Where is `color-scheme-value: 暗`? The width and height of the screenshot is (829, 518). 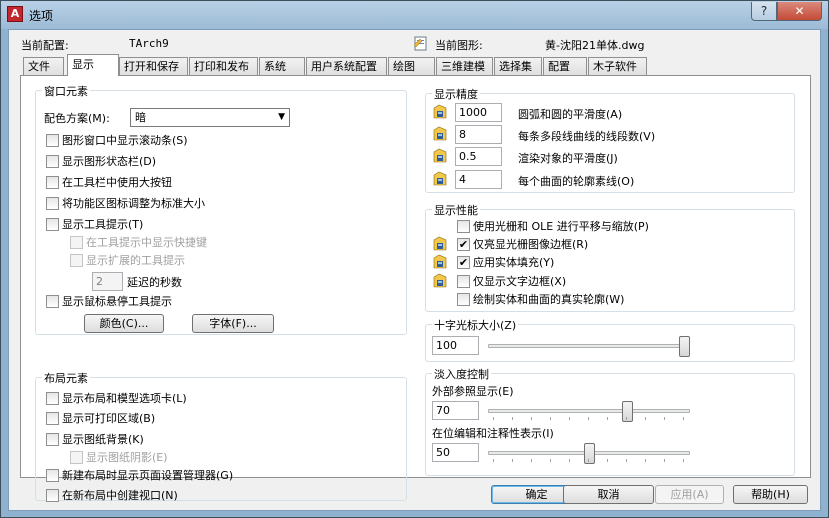
color-scheme-value: 暗 is located at coordinates (140, 117).